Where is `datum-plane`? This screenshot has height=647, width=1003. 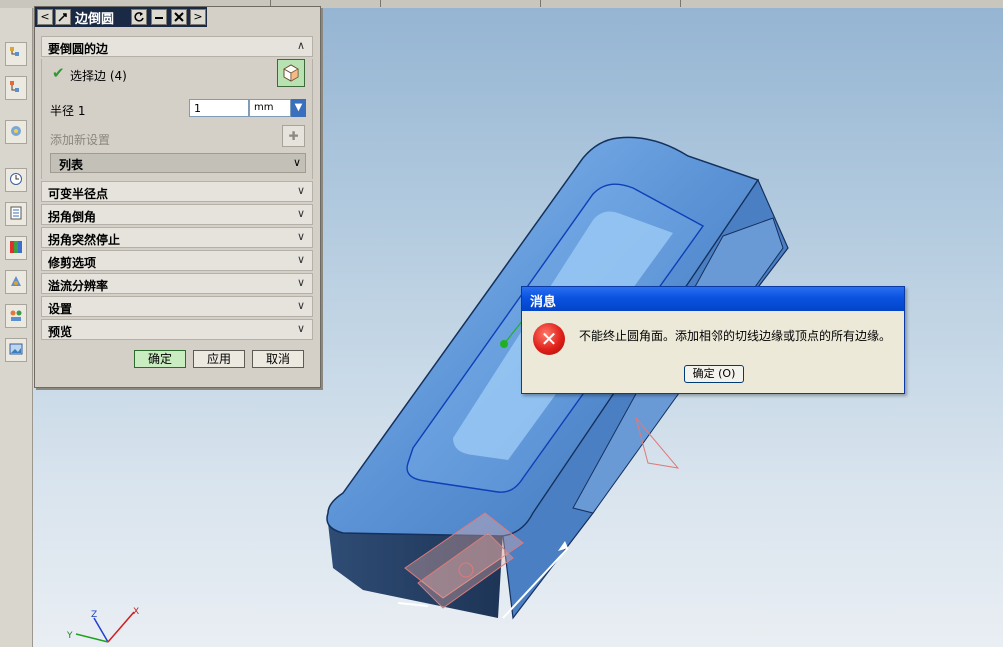 datum-plane is located at coordinates (657, 443).